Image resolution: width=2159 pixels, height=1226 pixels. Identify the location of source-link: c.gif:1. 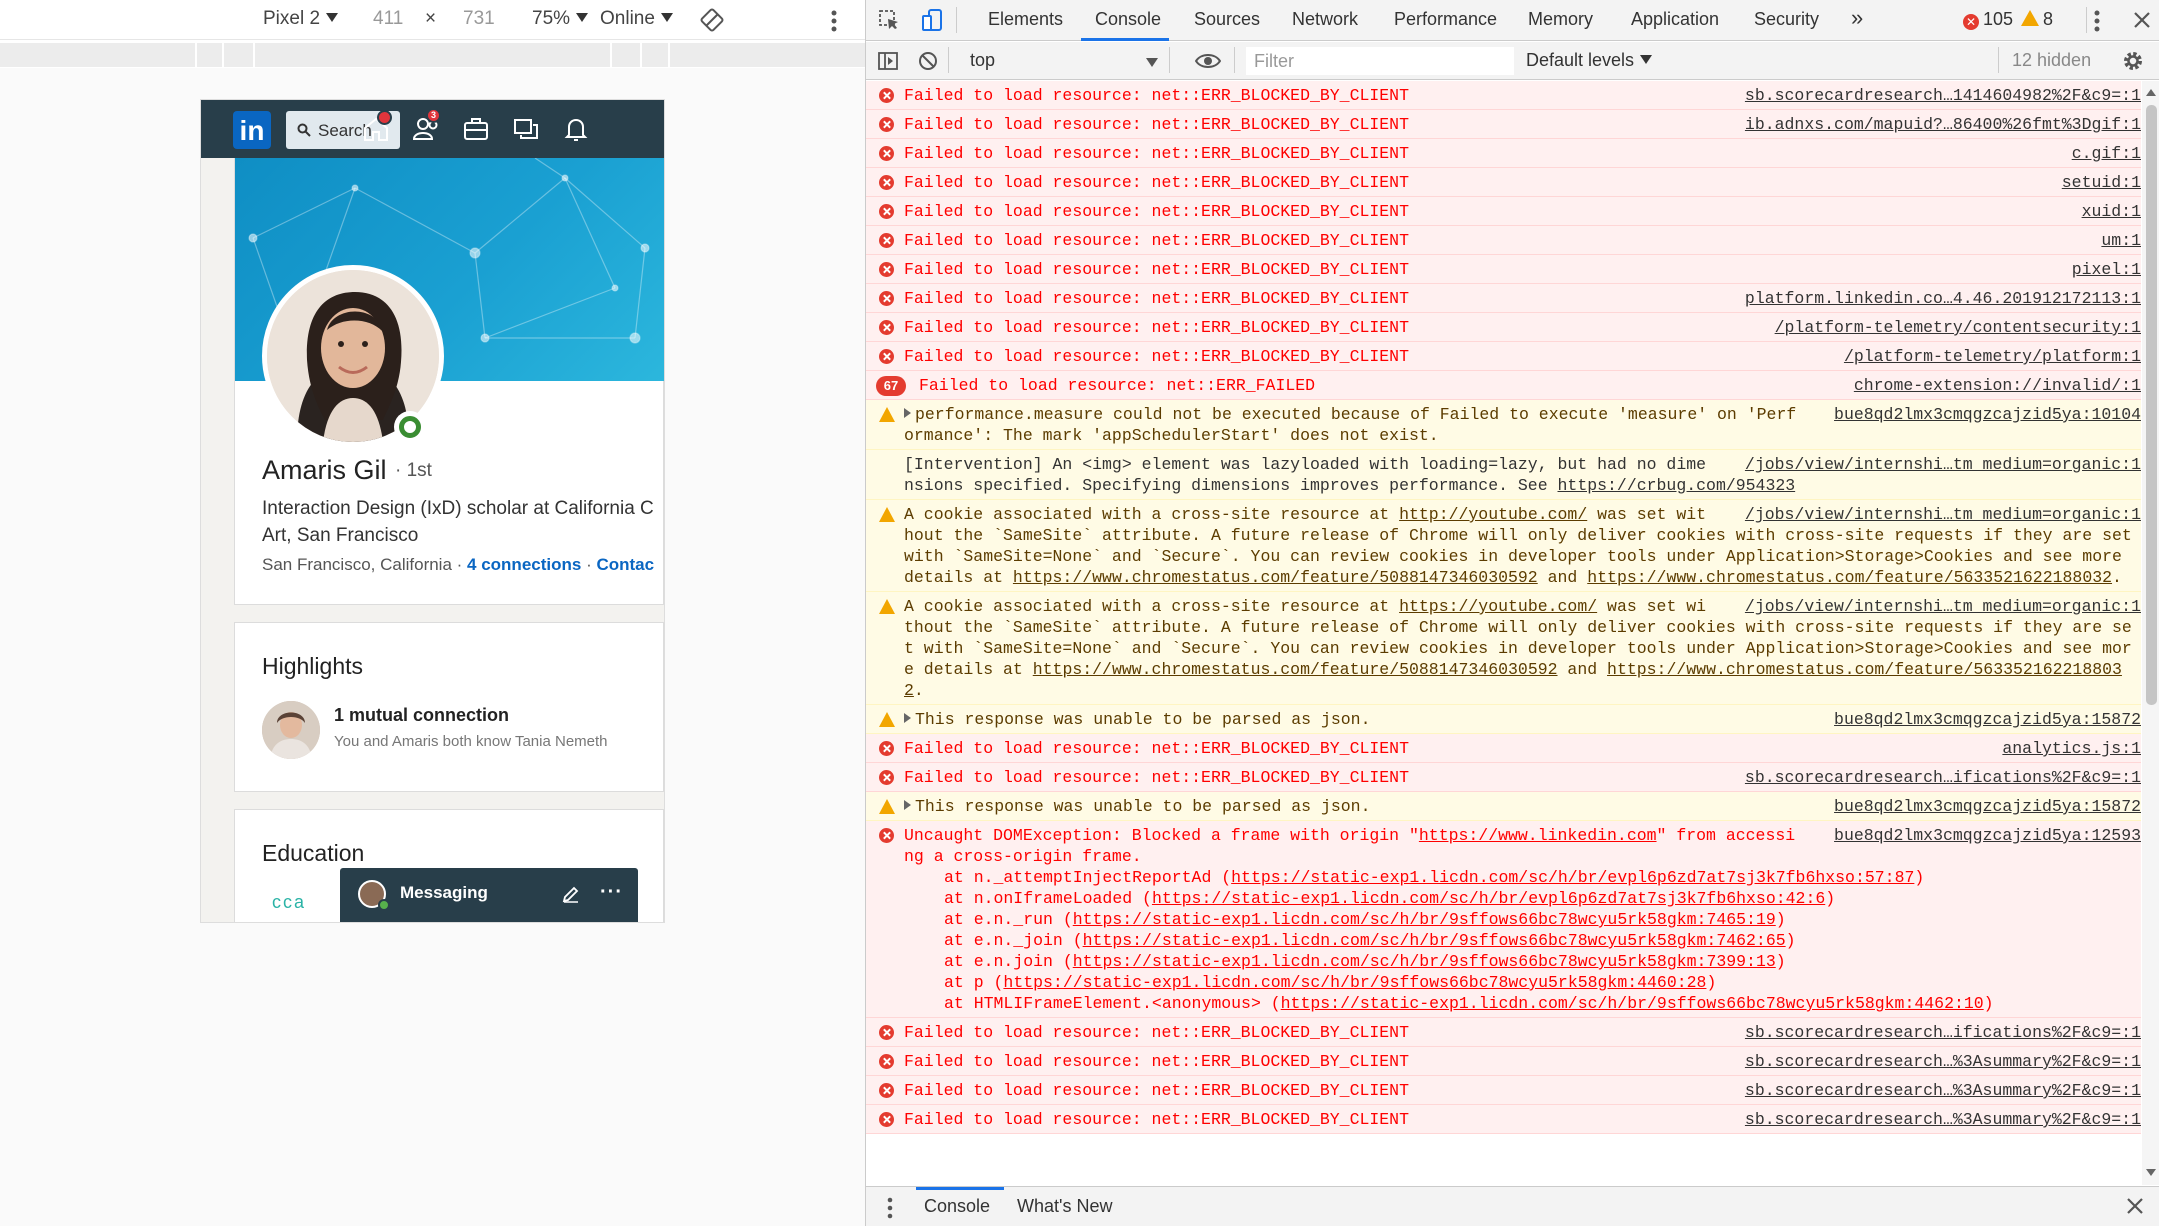
(2106, 153).